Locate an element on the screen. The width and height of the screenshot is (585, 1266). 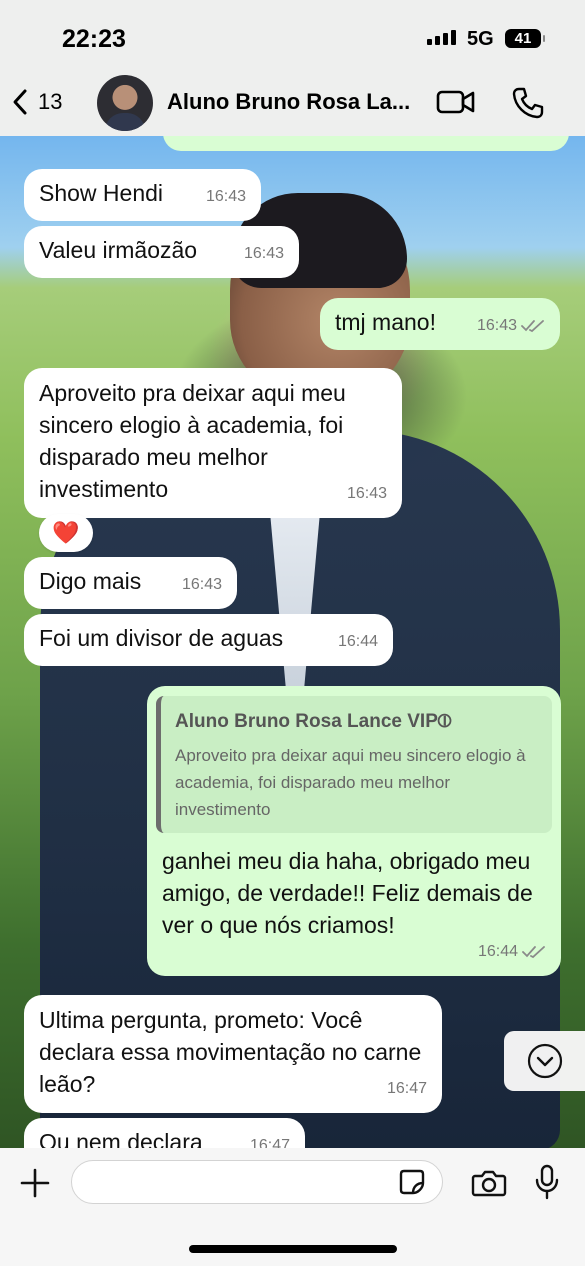
voice-call-button is located at coordinates (528, 105).